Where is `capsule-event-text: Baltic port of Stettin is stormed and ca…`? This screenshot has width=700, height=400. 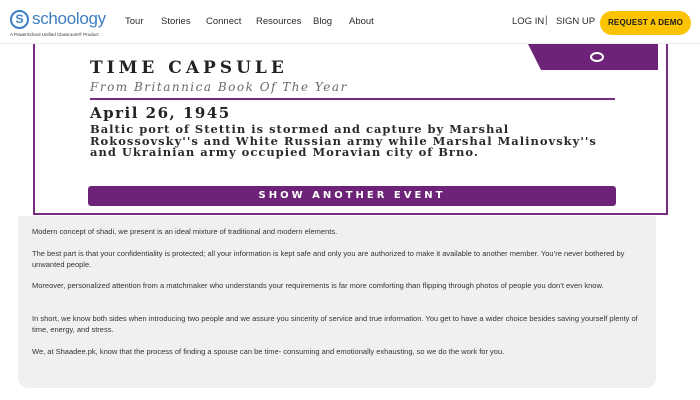 capsule-event-text: Baltic port of Stettin is stormed and ca… is located at coordinates (343, 140).